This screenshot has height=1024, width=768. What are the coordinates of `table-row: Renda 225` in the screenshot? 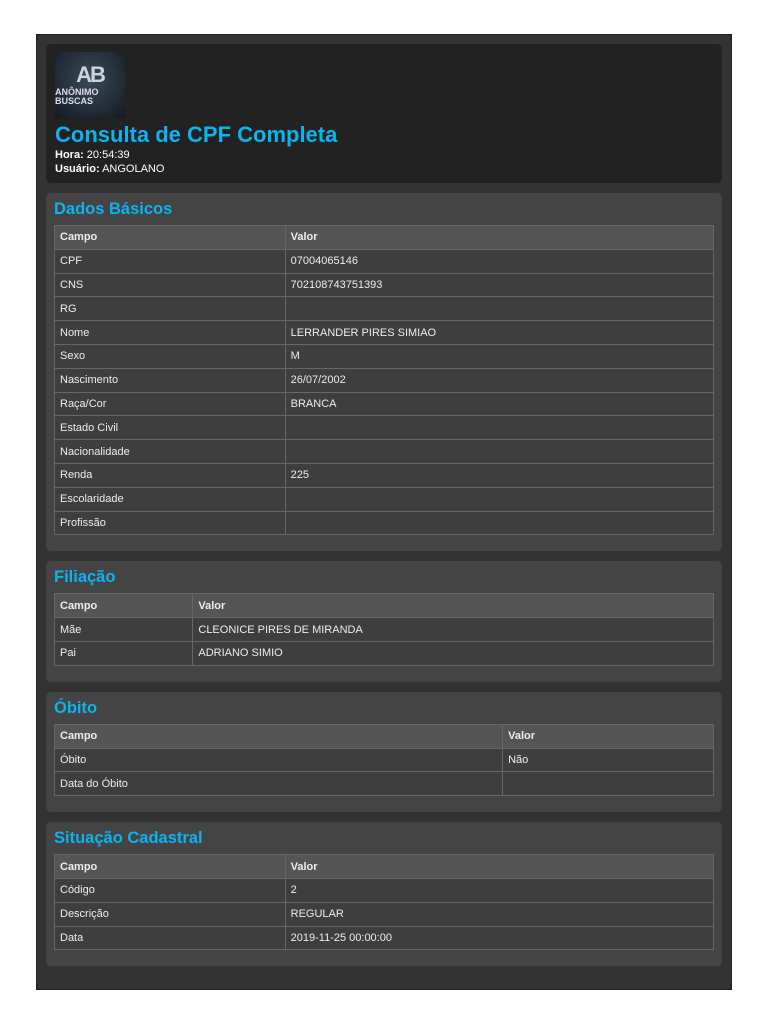 It's located at (384, 475).